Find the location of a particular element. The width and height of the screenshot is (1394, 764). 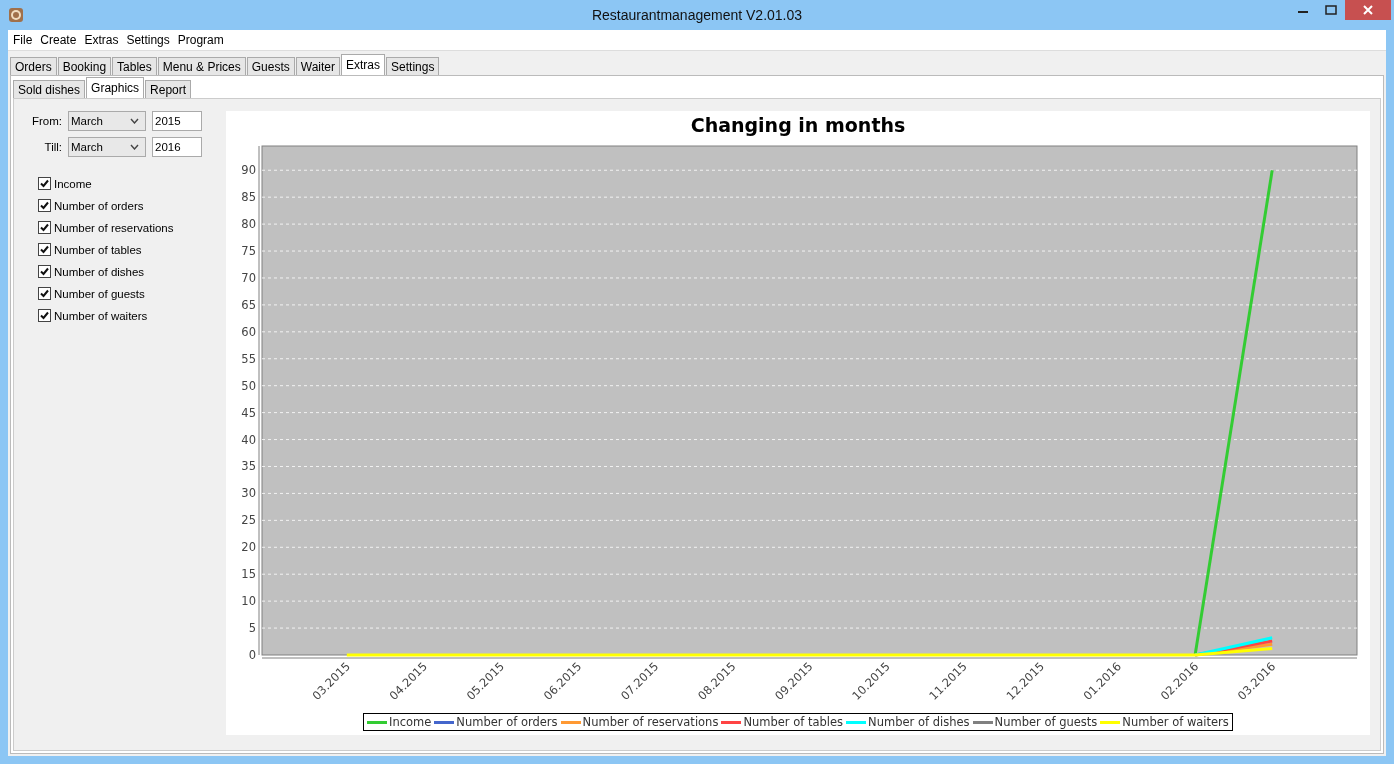

y-tick-label: 80 is located at coordinates (248, 224).